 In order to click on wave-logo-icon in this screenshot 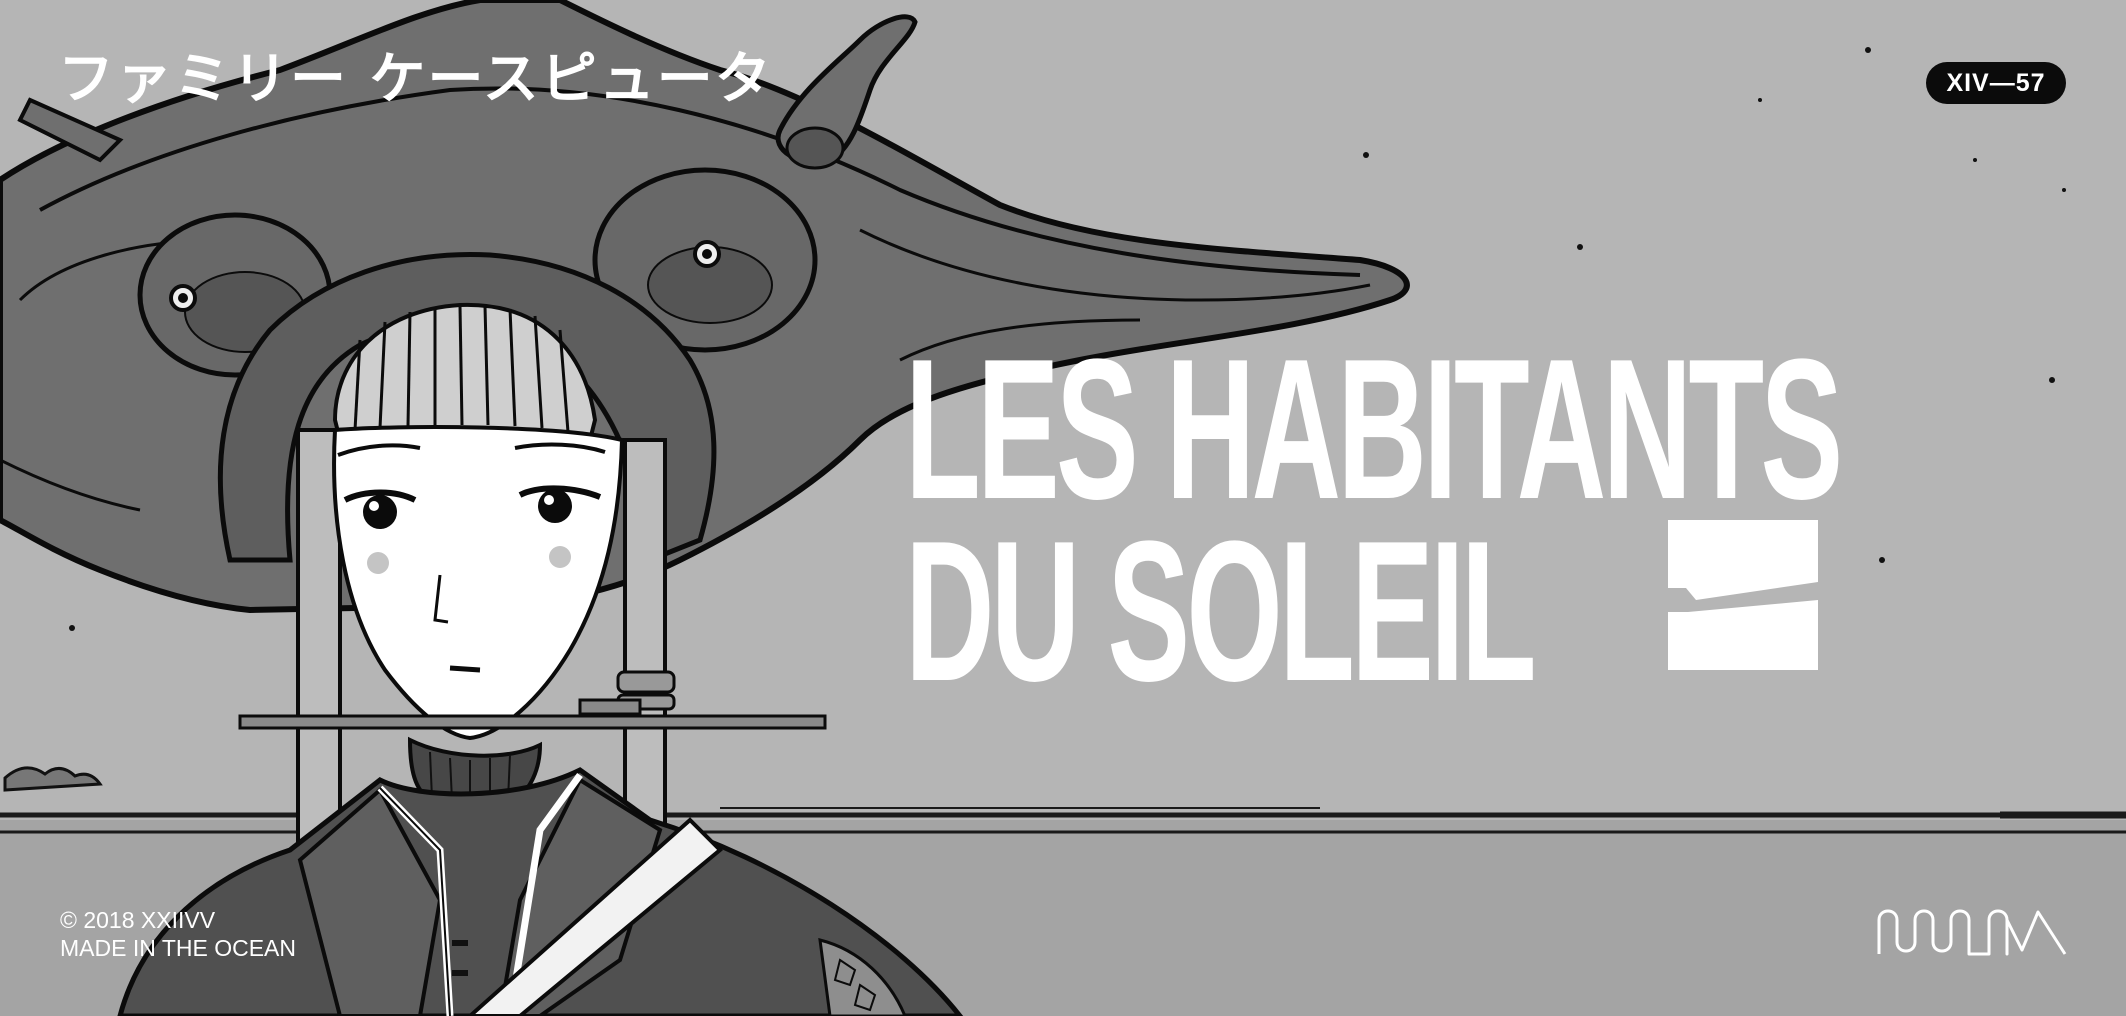, I will do `click(1972, 932)`.